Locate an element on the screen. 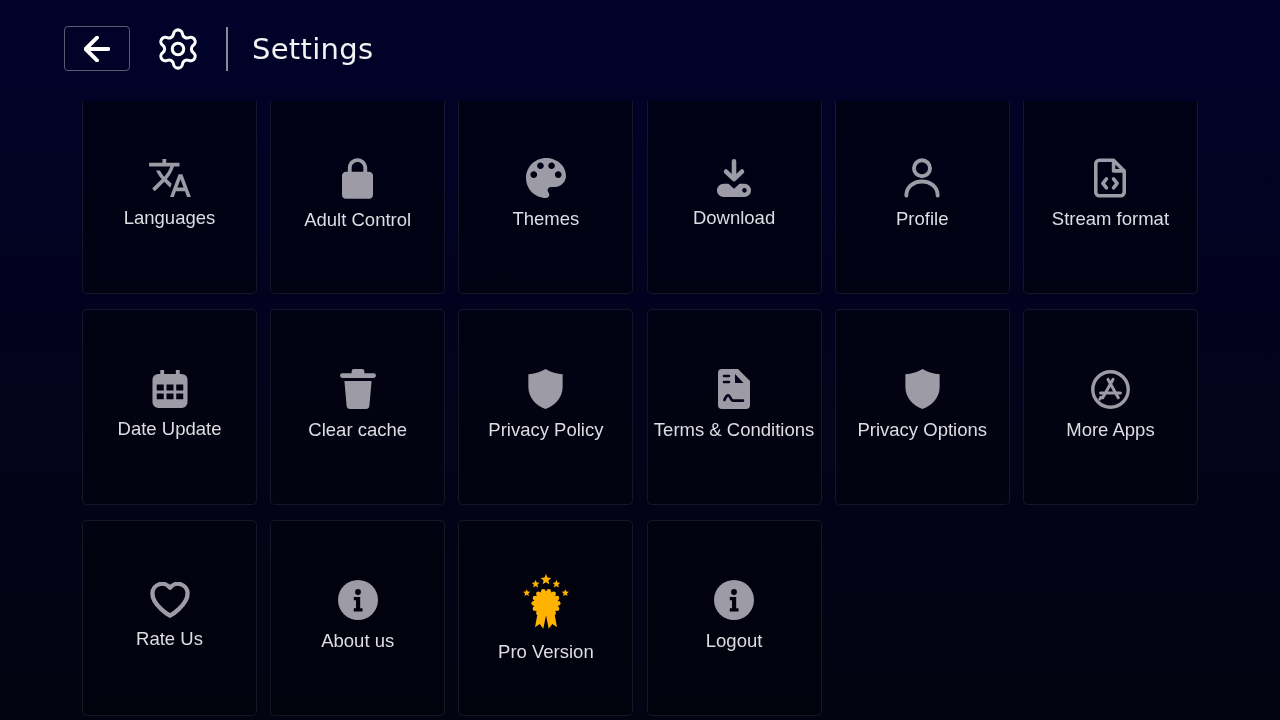  arrow-left-icon is located at coordinates (97, 48).